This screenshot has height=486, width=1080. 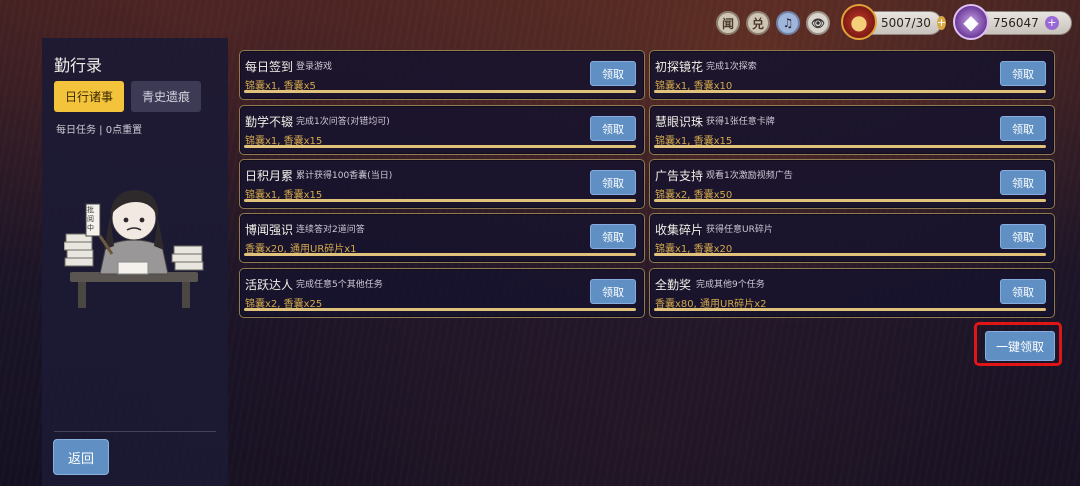 I want to click on task-name: 广告支持, so click(x=679, y=176).